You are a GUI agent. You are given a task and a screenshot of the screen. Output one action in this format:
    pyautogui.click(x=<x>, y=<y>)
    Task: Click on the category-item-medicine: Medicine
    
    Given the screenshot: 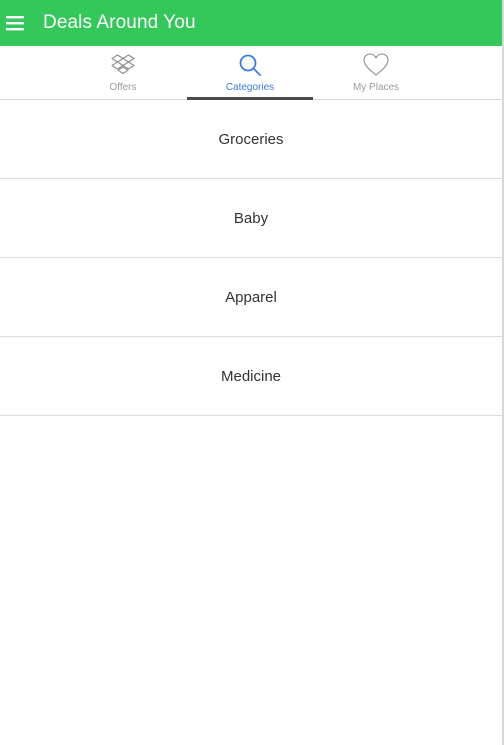 What is the action you would take?
    pyautogui.click(x=251, y=376)
    